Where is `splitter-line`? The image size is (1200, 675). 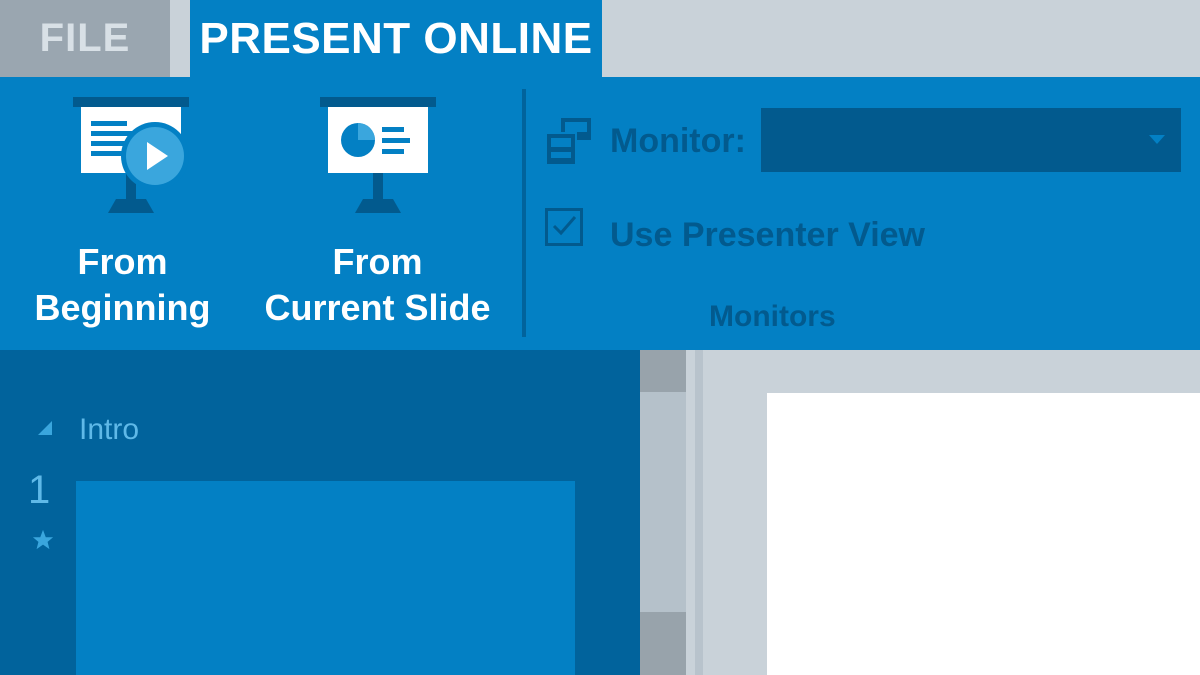
splitter-line is located at coordinates (699, 512).